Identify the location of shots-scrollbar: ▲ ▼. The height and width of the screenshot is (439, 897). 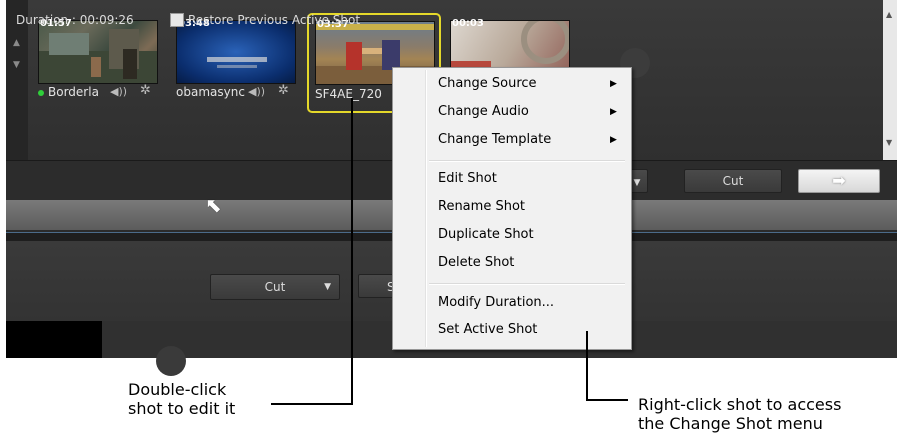
(890, 80).